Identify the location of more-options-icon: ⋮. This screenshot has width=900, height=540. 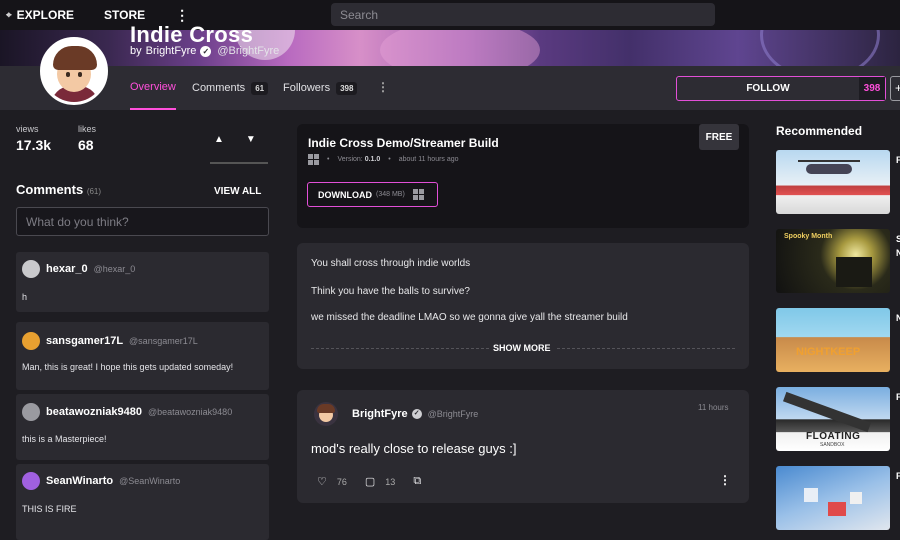
(383, 87).